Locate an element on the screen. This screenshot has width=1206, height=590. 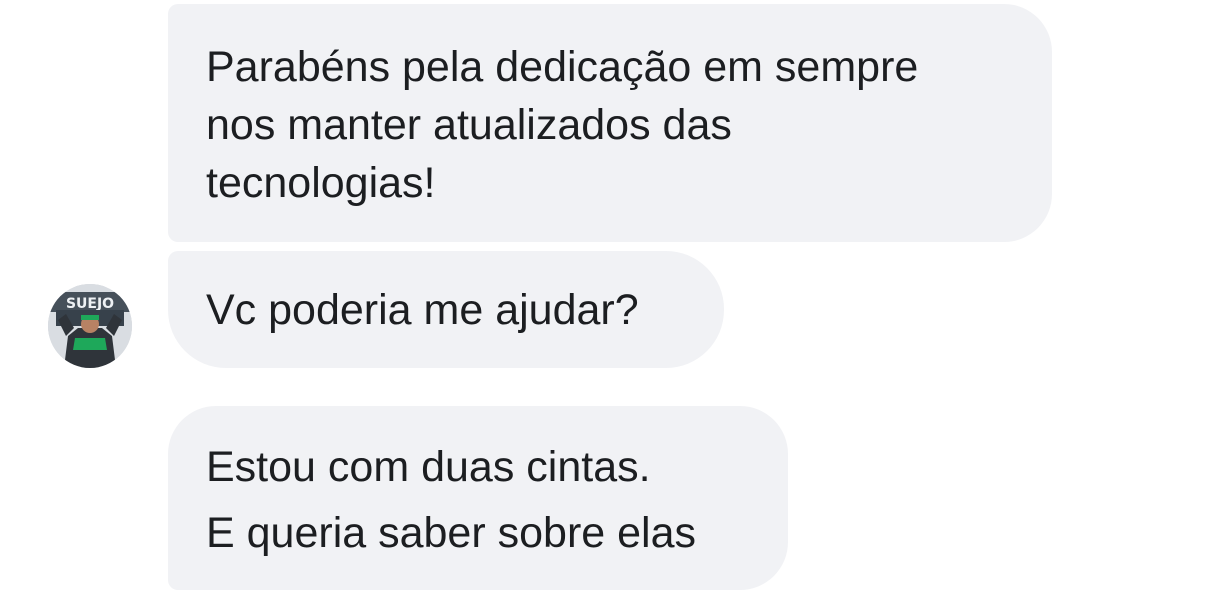
avatar-banner-text: SUEJO is located at coordinates (90, 304).